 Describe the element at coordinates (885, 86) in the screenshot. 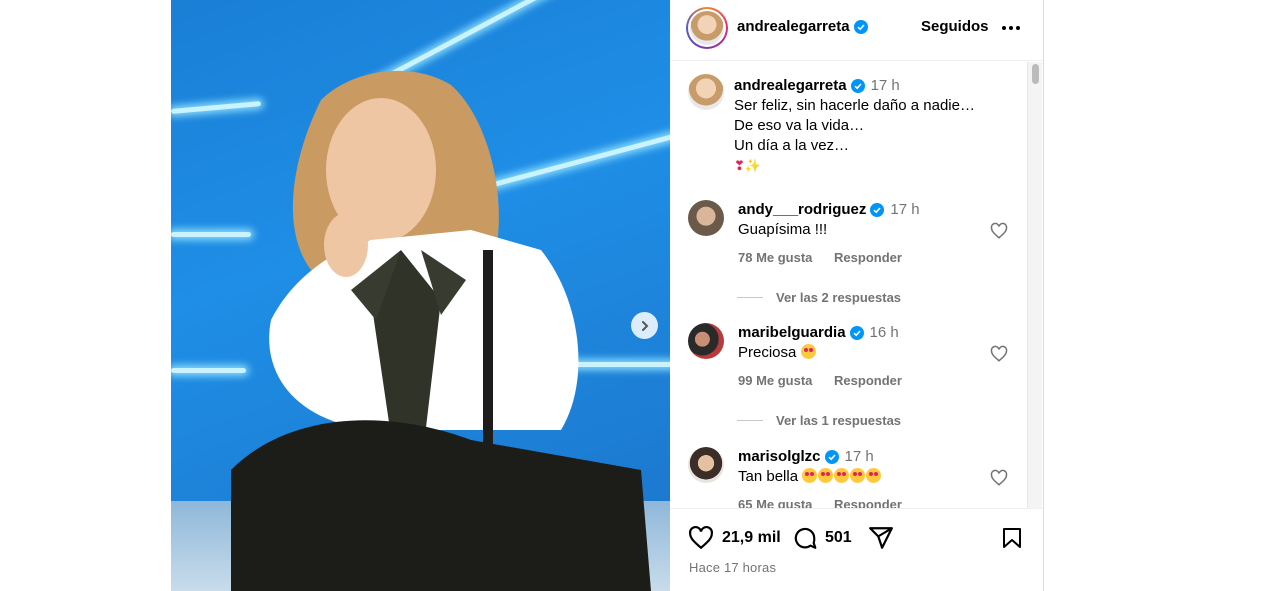

I see `caption-time: 17 h` at that location.